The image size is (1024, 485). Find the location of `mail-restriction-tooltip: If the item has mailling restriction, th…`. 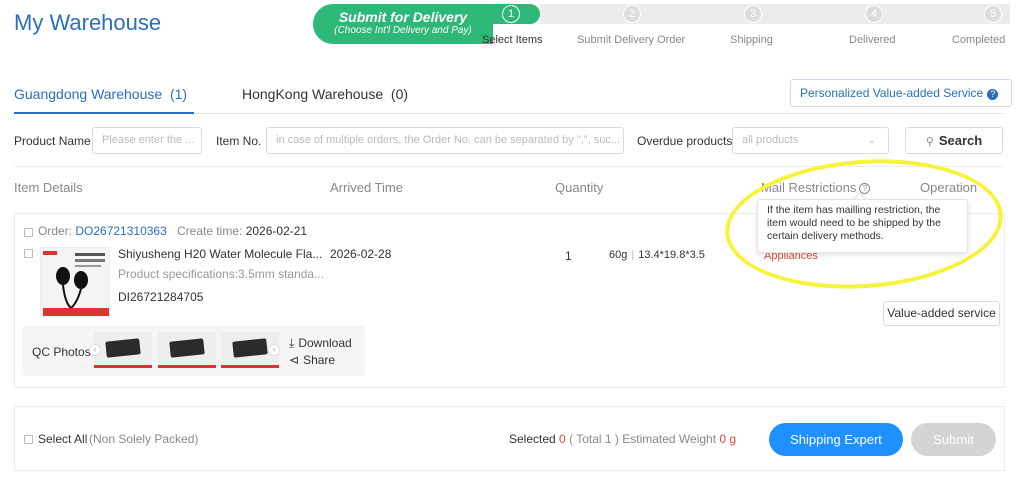

mail-restriction-tooltip: If the item has mailling restriction, th… is located at coordinates (862, 226).